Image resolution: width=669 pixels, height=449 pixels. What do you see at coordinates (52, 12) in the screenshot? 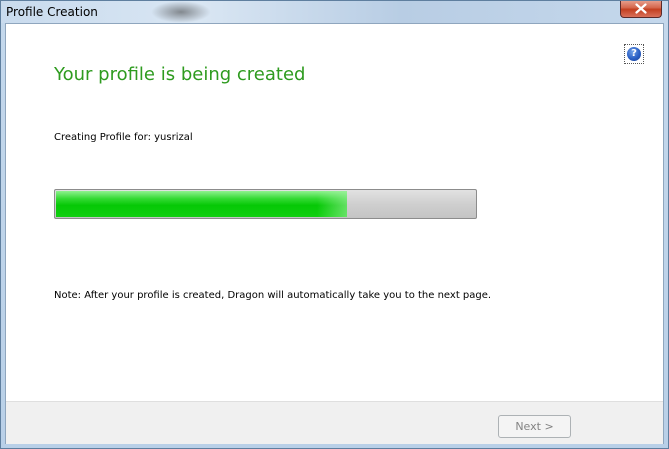
I see `window-title: Profile Creation` at bounding box center [52, 12].